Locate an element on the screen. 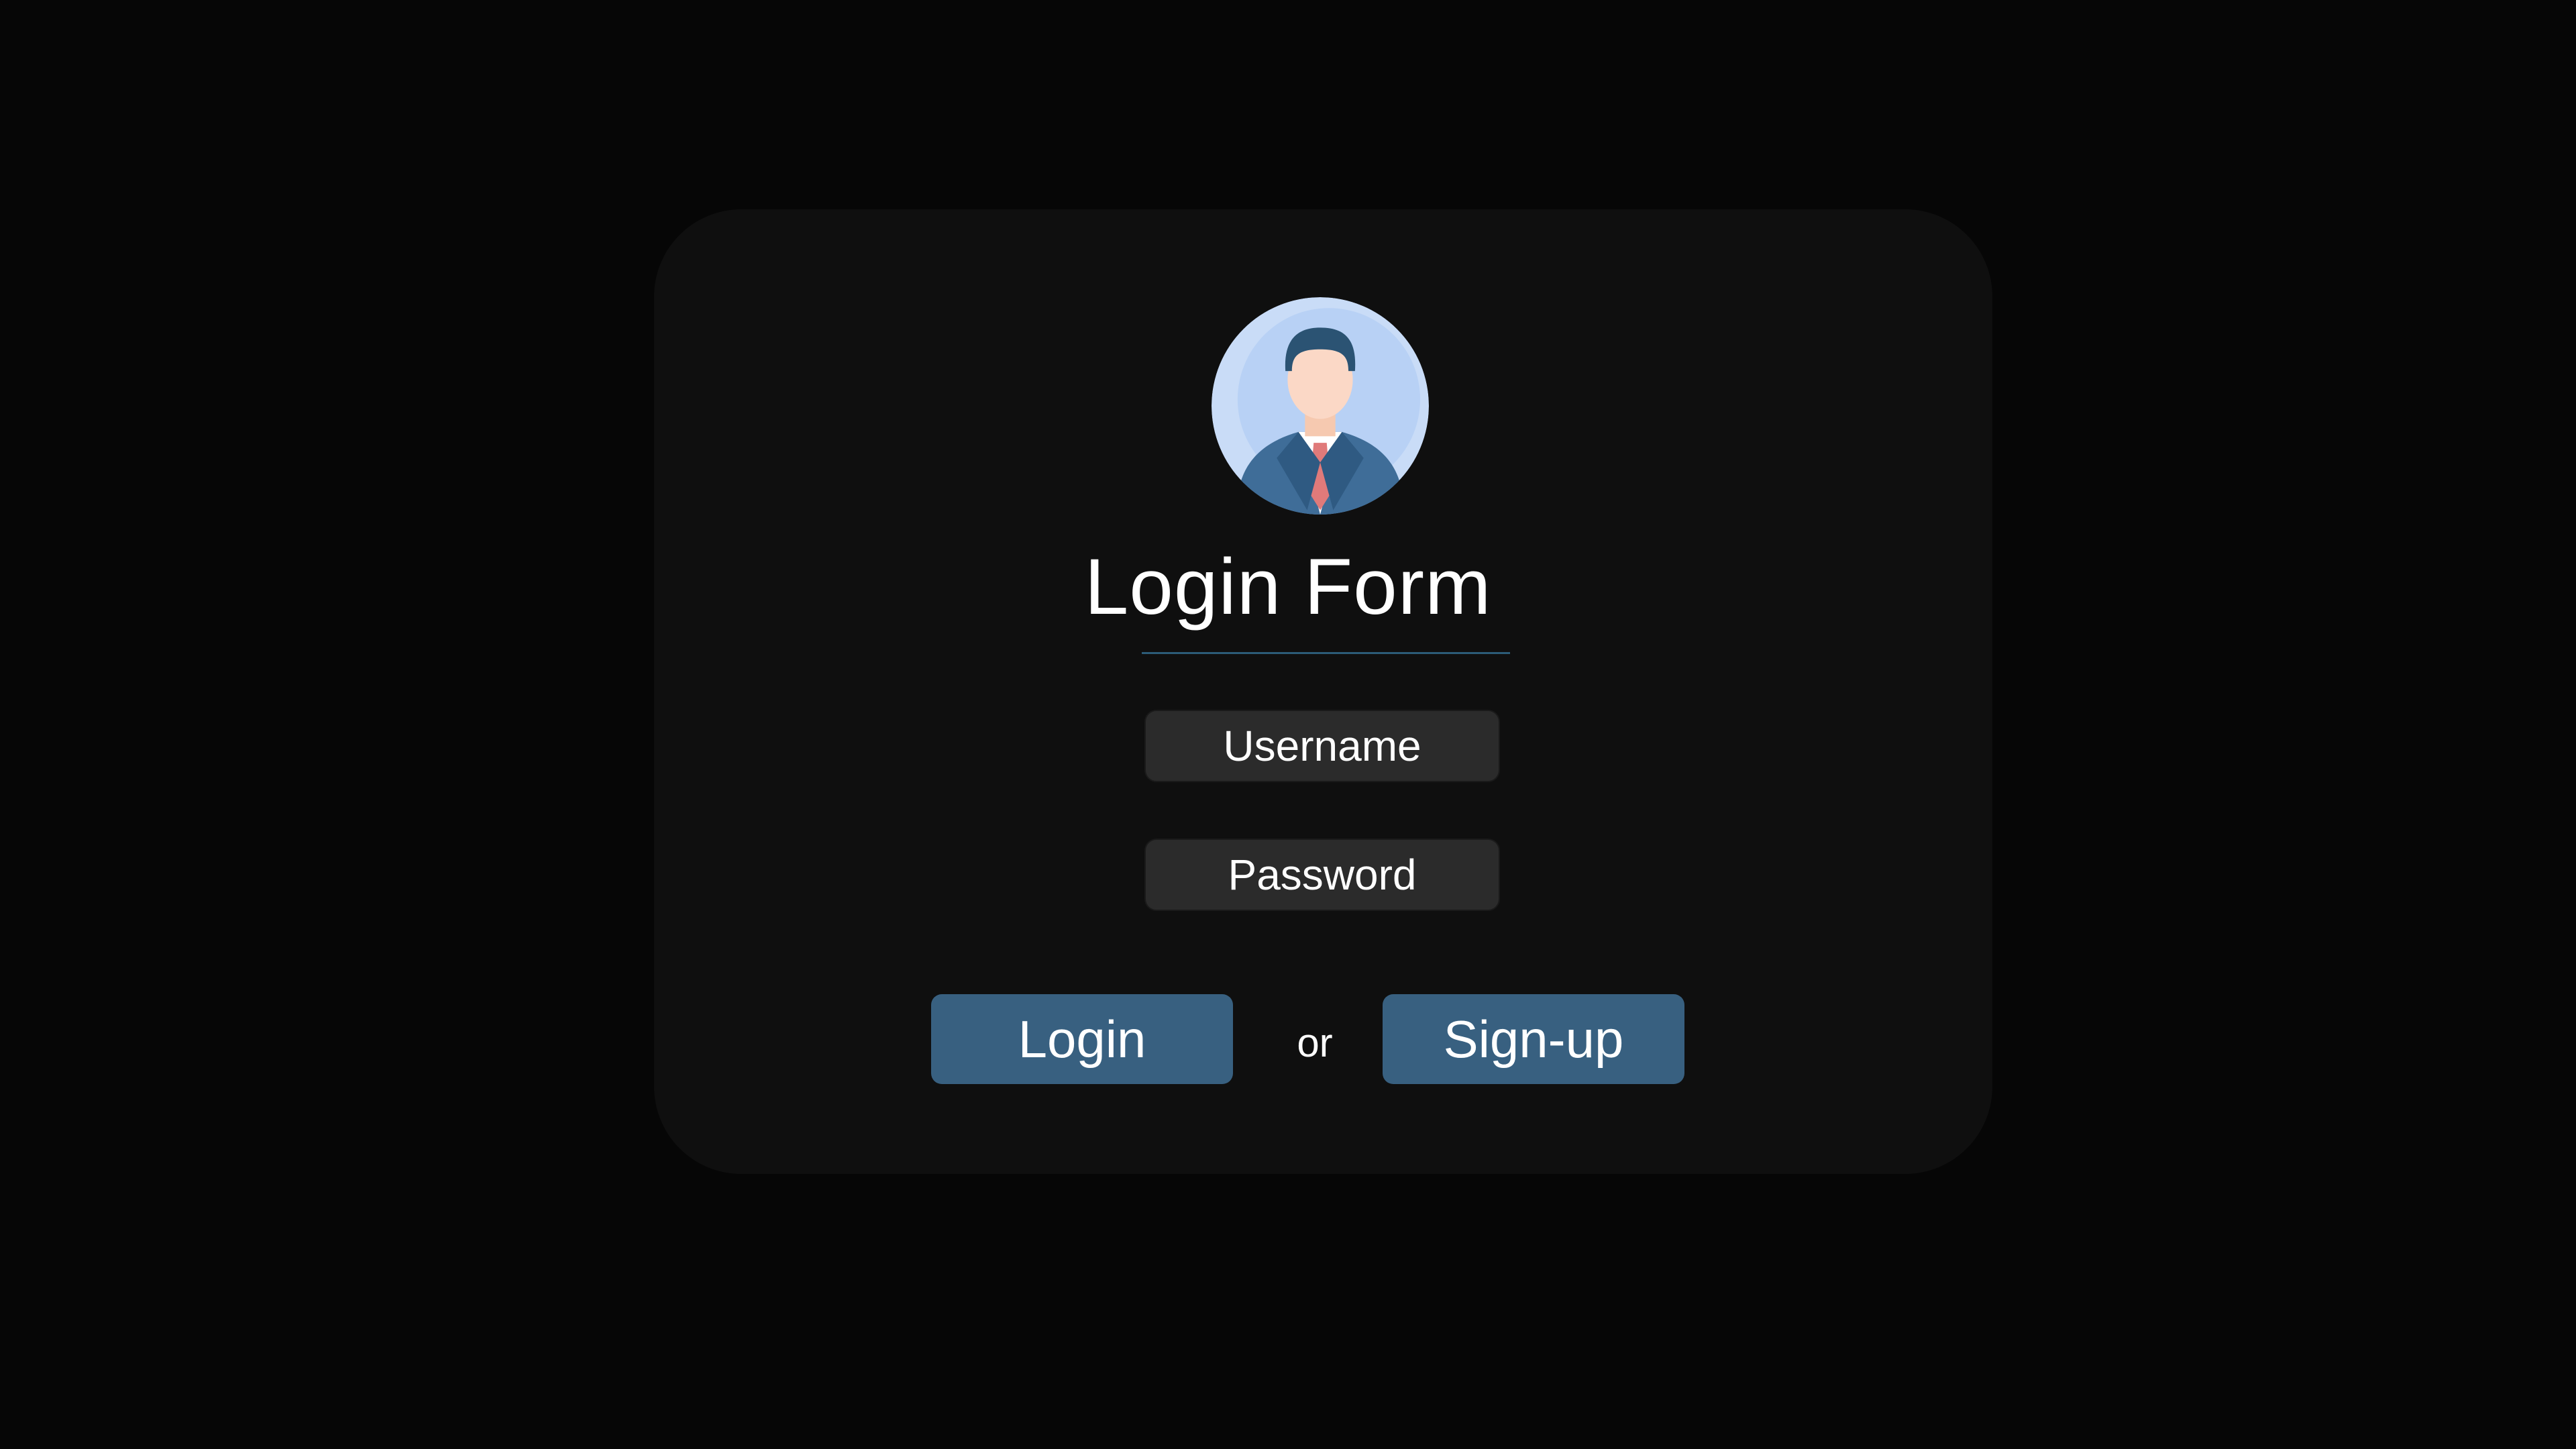  password-input: Password is located at coordinates (1322, 875).